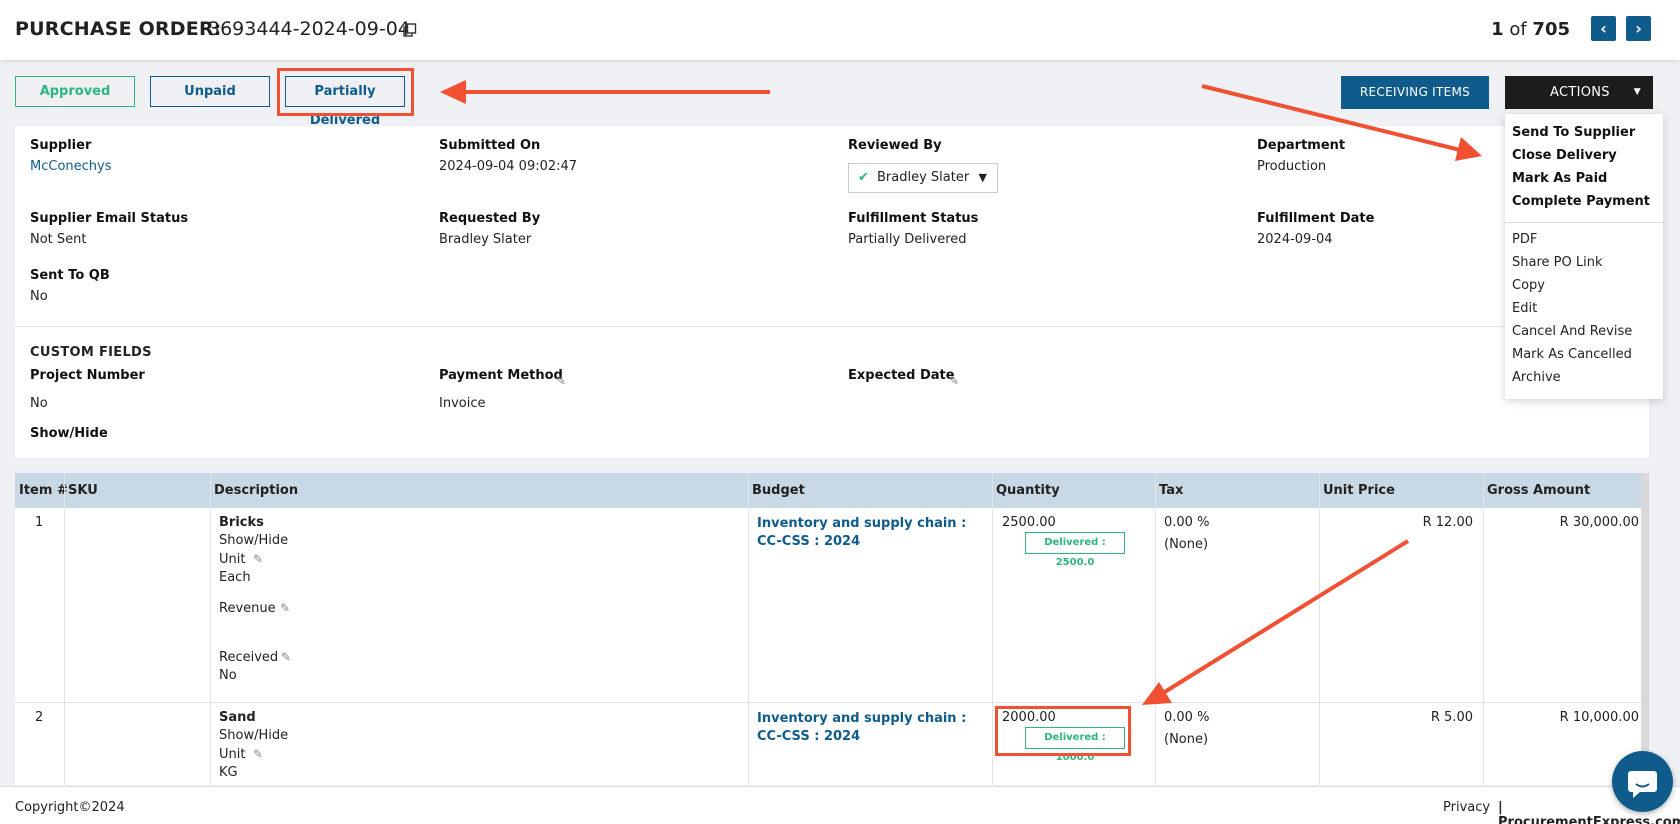 This screenshot has height=824, width=1680. I want to click on row-1-received-label: Received, so click(249, 657).